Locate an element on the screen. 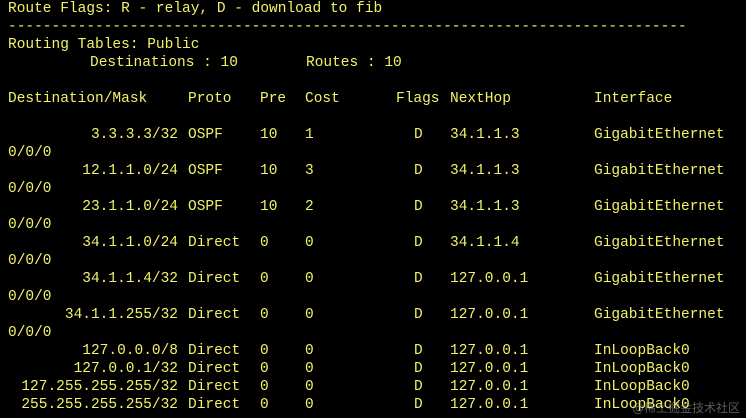 Image resolution: width=746 pixels, height=418 pixels. destinations-count: Destinations : 10 is located at coordinates (164, 63).